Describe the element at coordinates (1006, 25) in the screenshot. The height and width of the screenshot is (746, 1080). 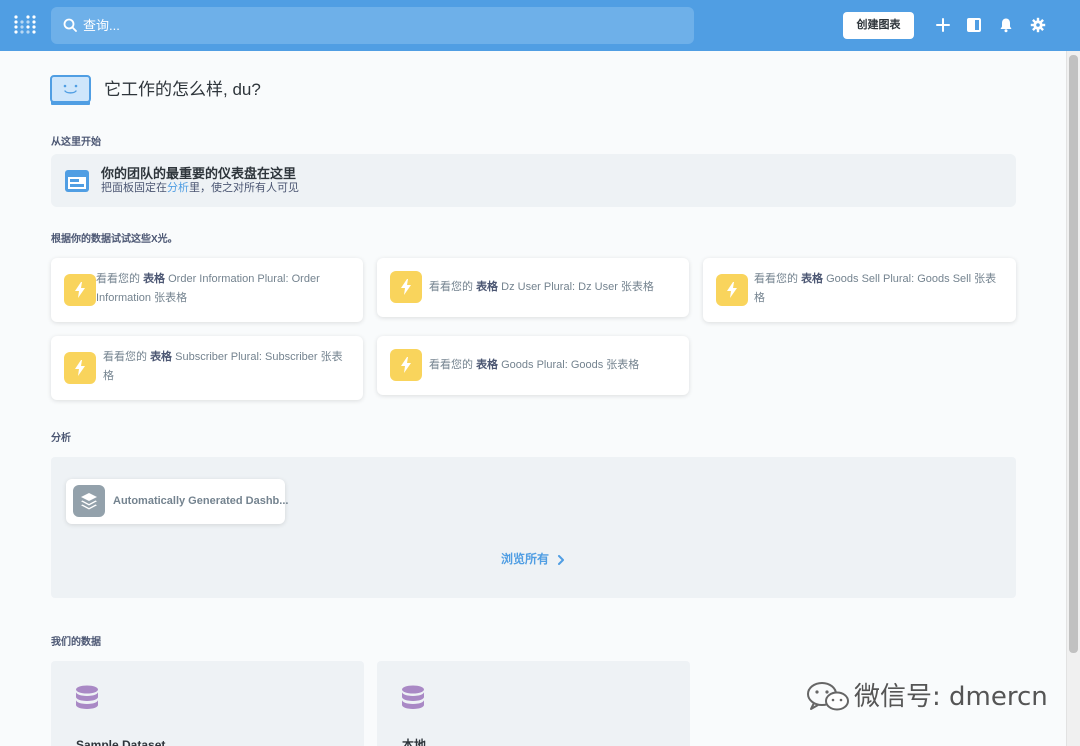
I see `bell-icon` at that location.